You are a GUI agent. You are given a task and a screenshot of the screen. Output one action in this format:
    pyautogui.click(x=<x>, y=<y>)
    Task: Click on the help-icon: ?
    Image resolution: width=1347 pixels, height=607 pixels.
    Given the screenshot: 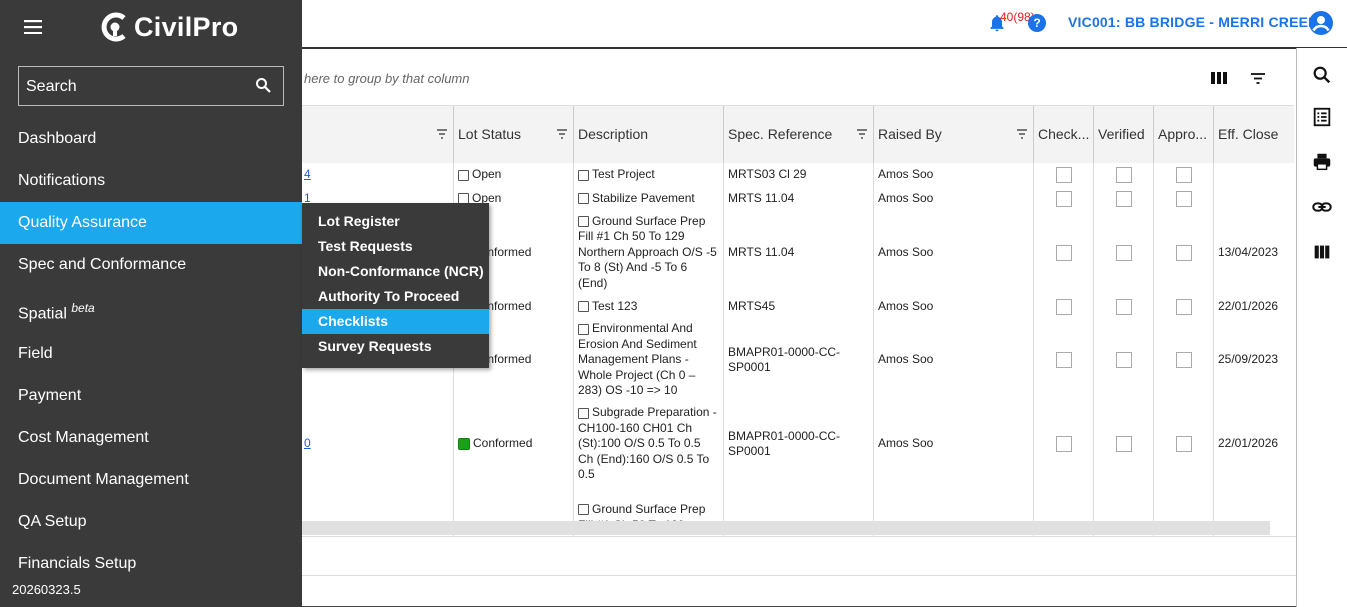 What is the action you would take?
    pyautogui.click(x=1037, y=23)
    